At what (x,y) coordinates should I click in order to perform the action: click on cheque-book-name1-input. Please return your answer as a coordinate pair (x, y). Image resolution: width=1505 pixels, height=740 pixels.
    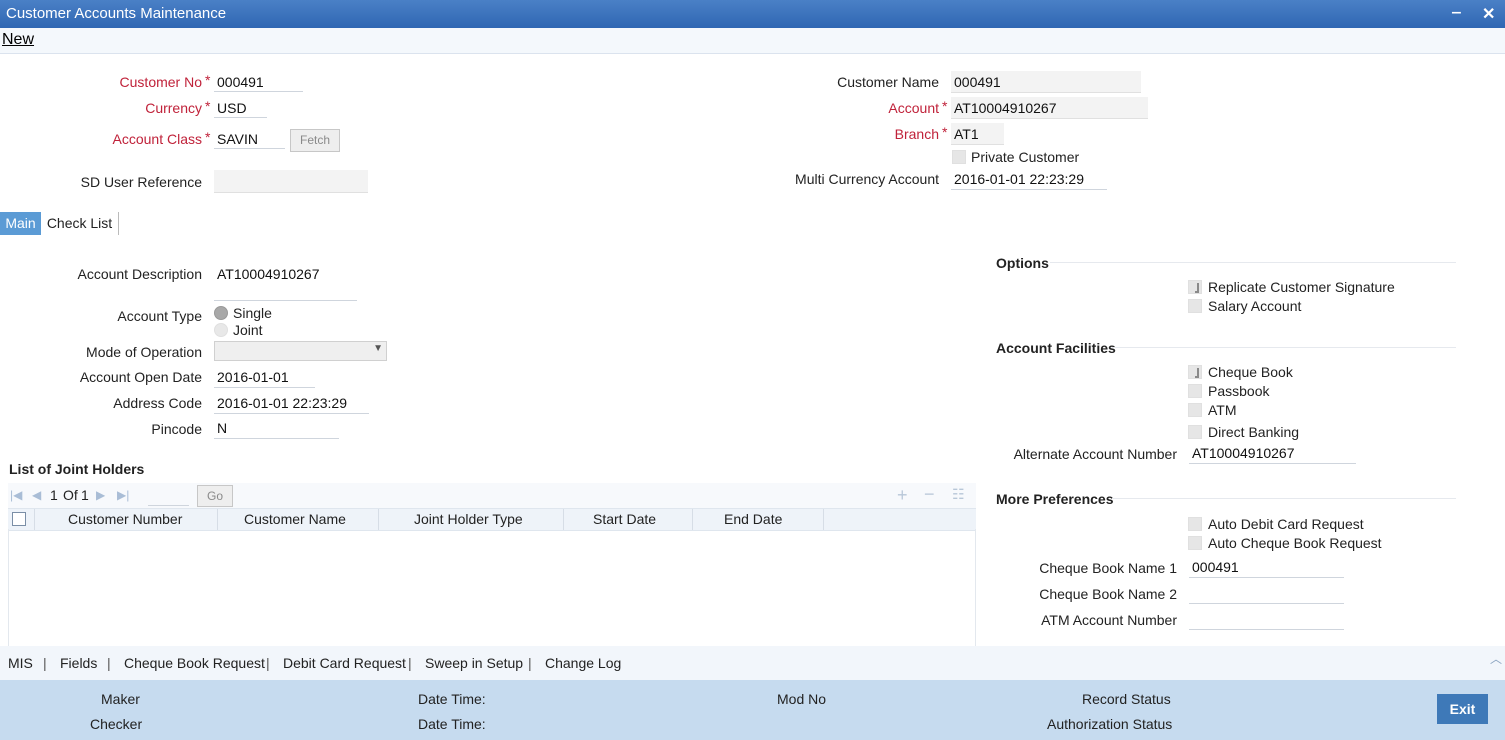
    Looking at the image, I should click on (1266, 567).